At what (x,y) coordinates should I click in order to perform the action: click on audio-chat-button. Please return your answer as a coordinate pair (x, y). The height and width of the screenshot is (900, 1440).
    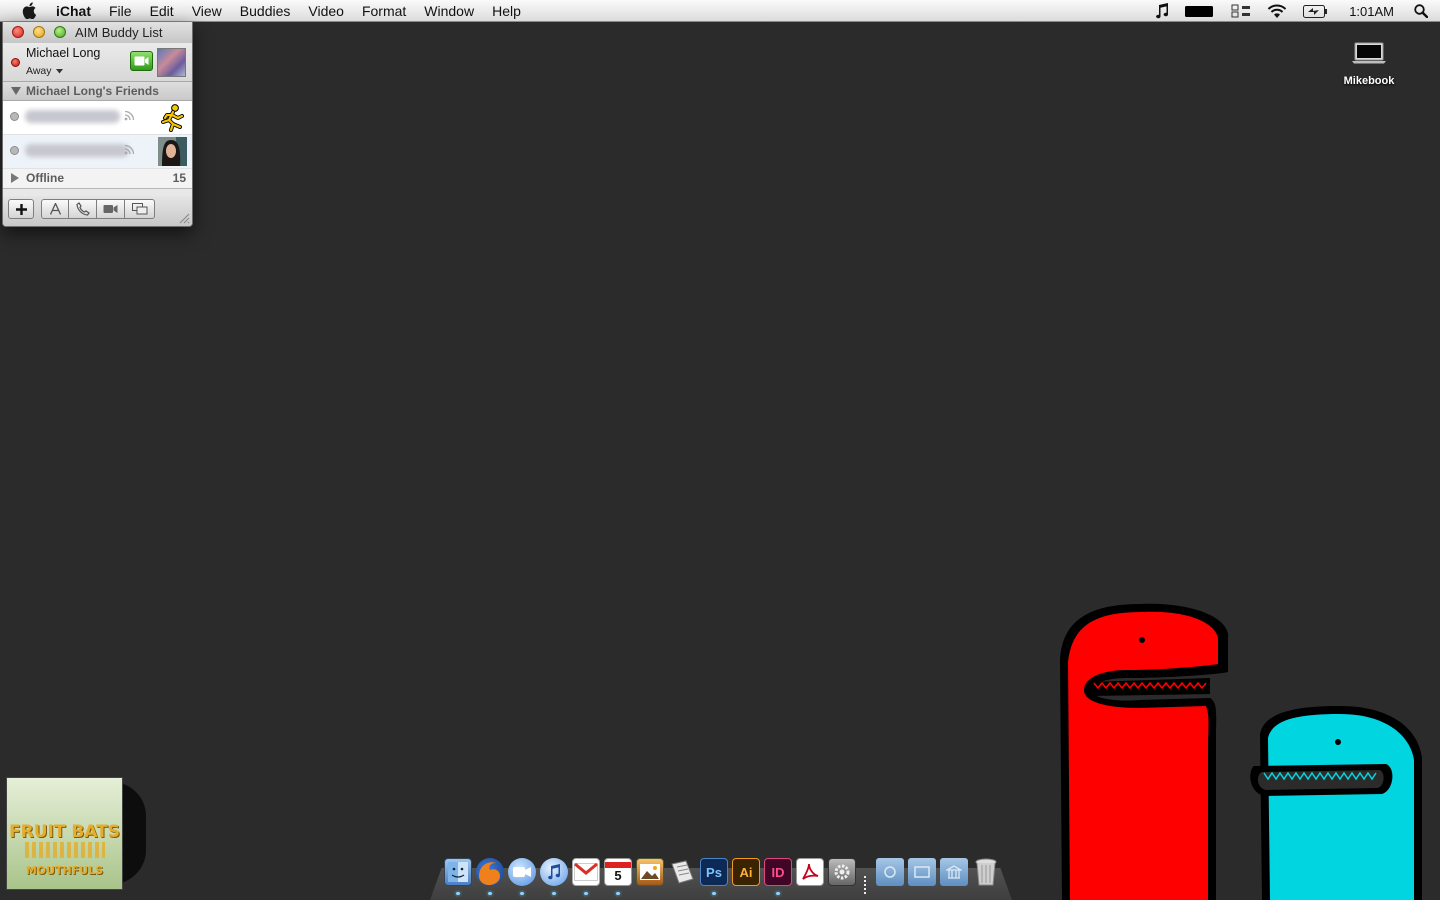
    Looking at the image, I should click on (82, 209).